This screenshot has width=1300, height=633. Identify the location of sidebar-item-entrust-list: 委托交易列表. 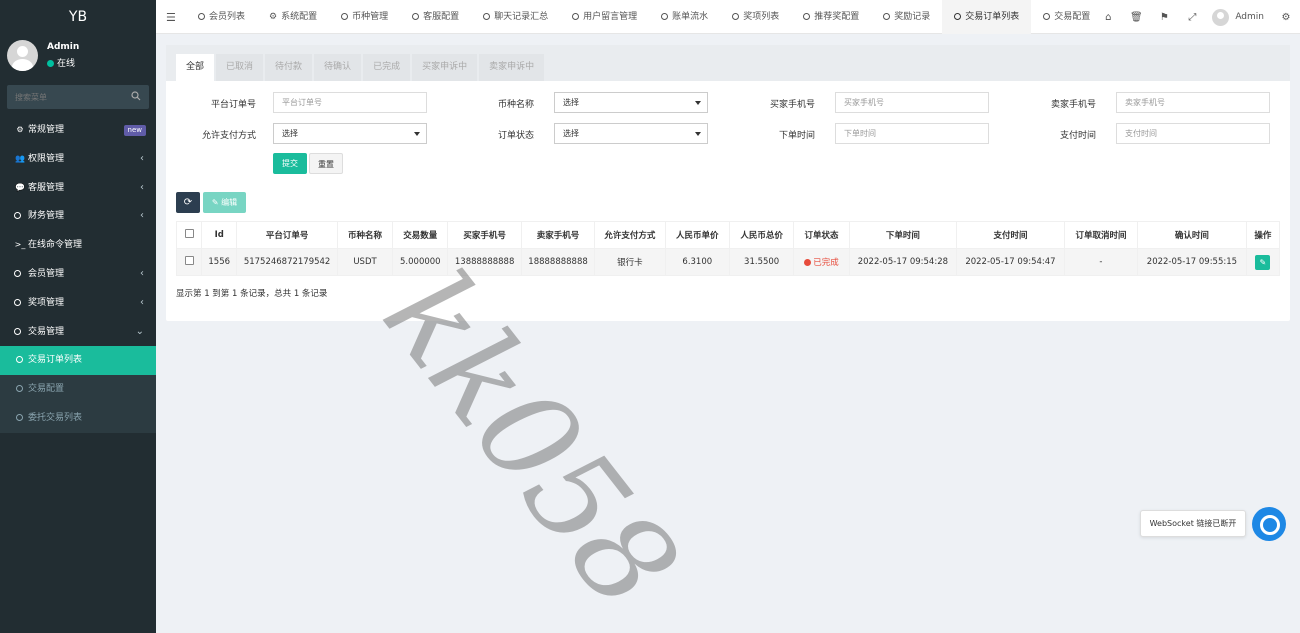
(78, 418).